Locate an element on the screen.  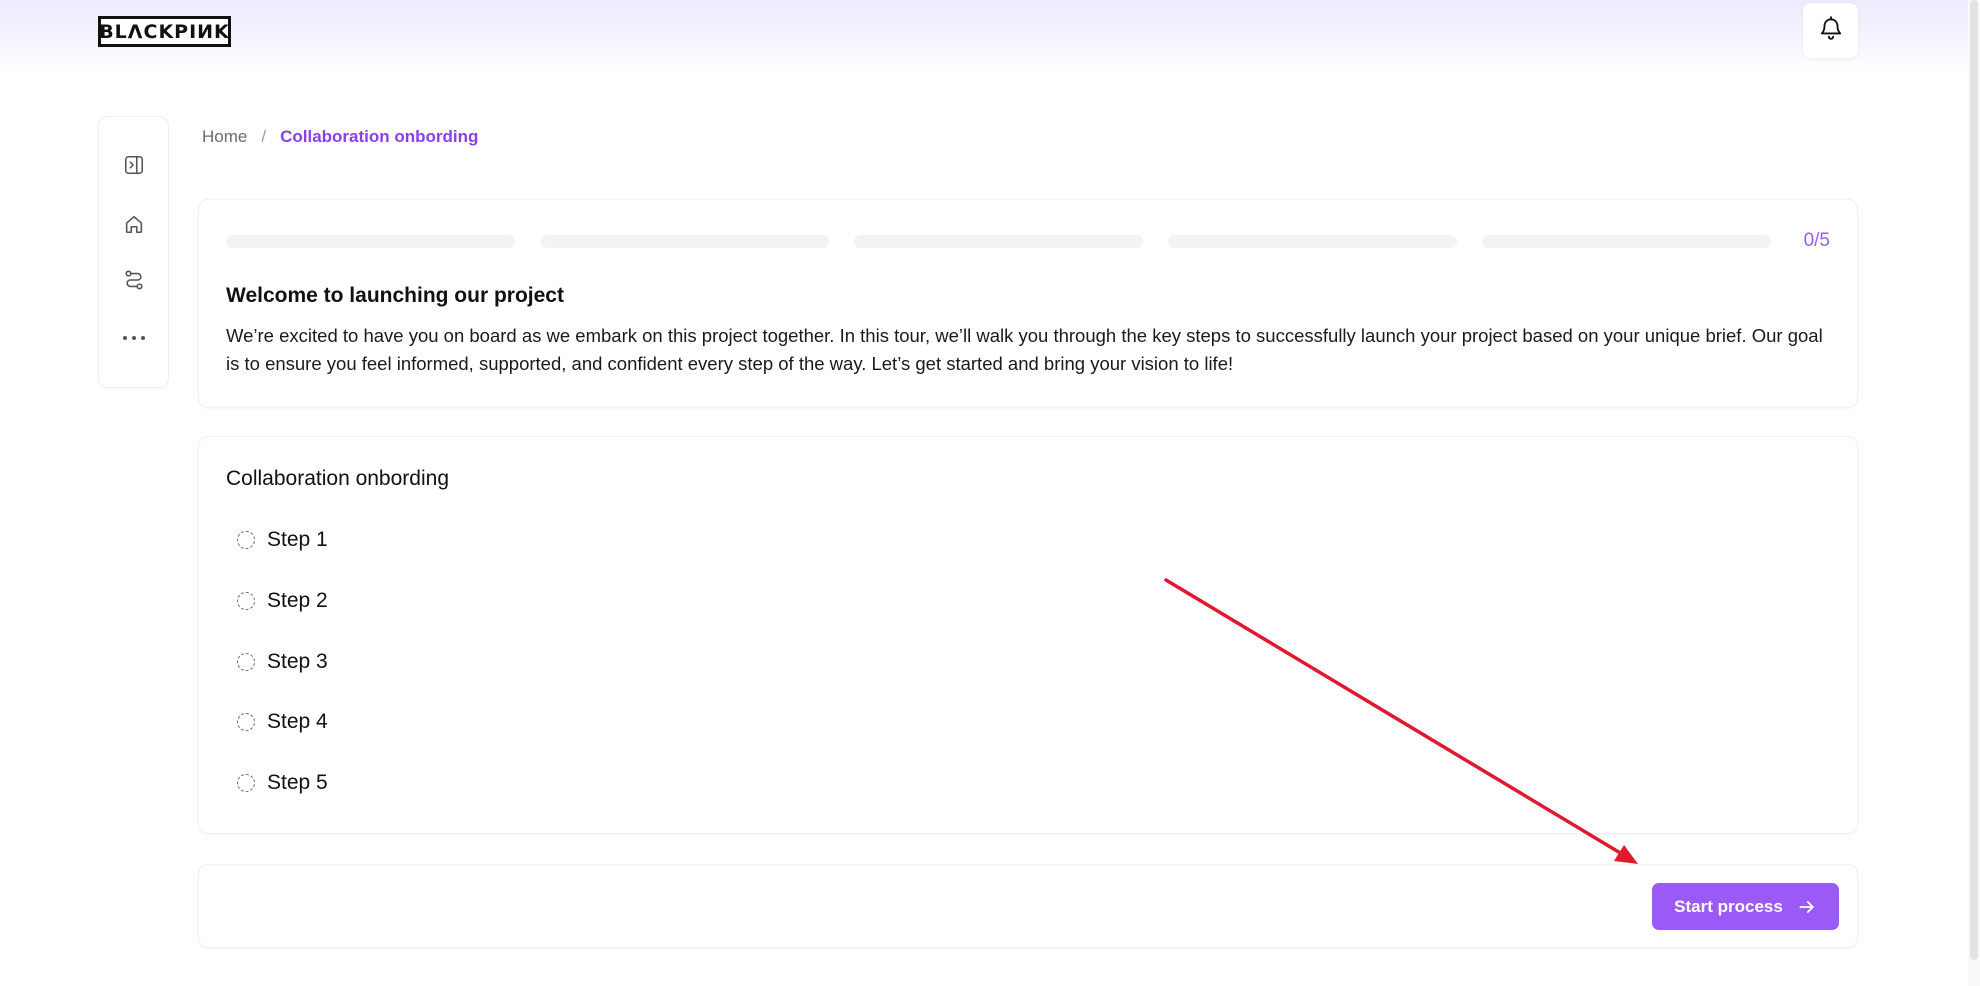
step-label: Step 1 is located at coordinates (297, 539).